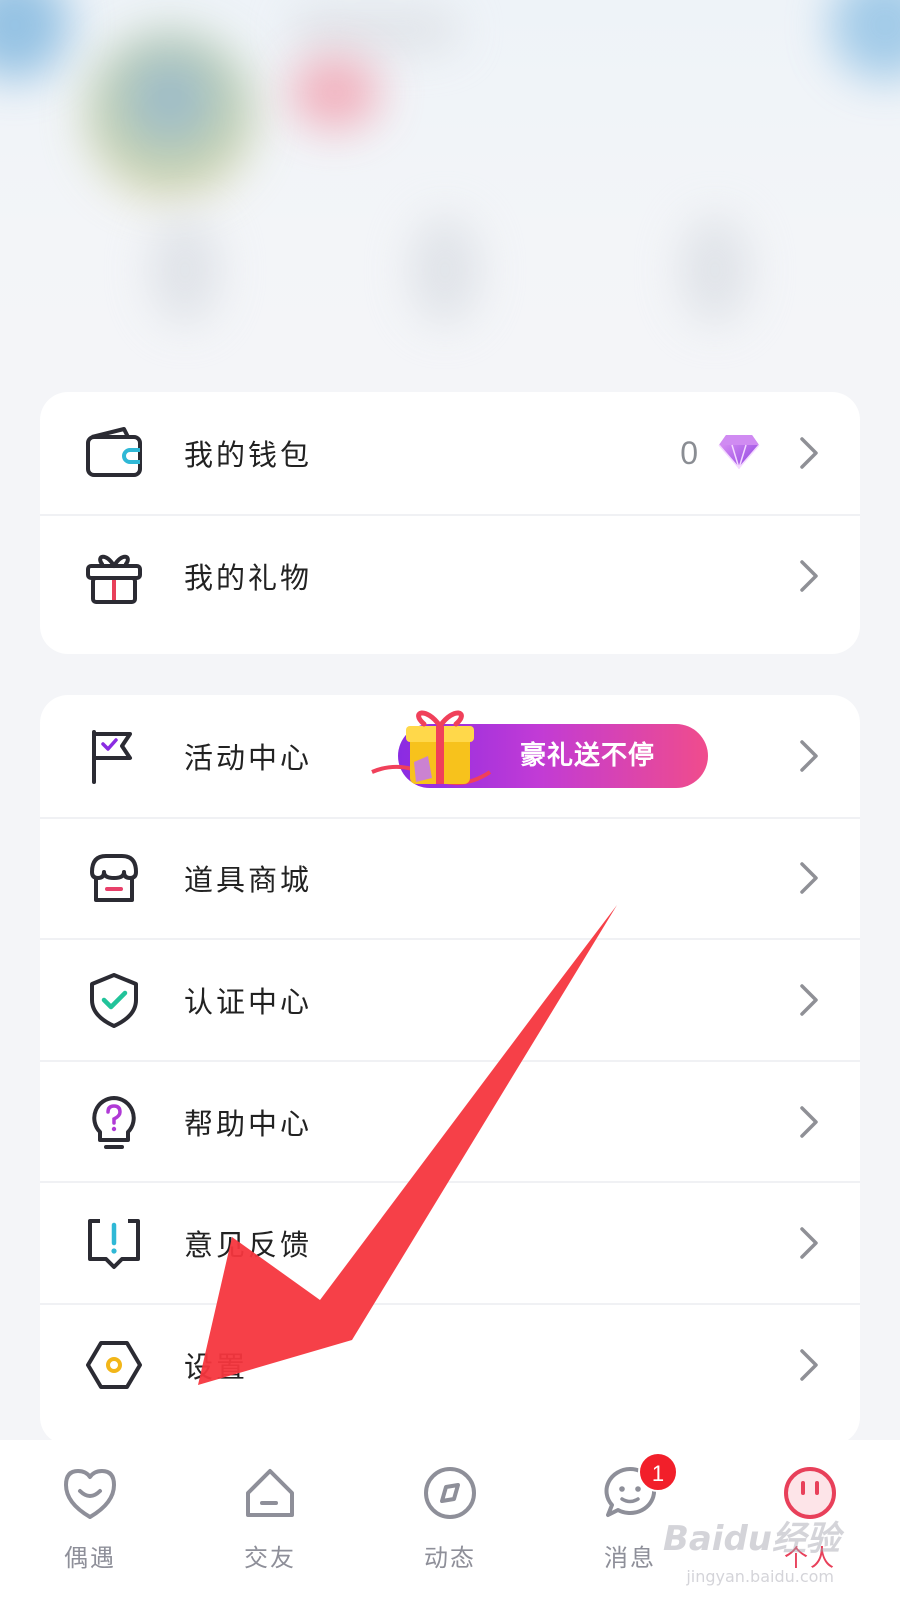 The width and height of the screenshot is (900, 1600). I want to click on unread-badge: 1, so click(658, 1472).